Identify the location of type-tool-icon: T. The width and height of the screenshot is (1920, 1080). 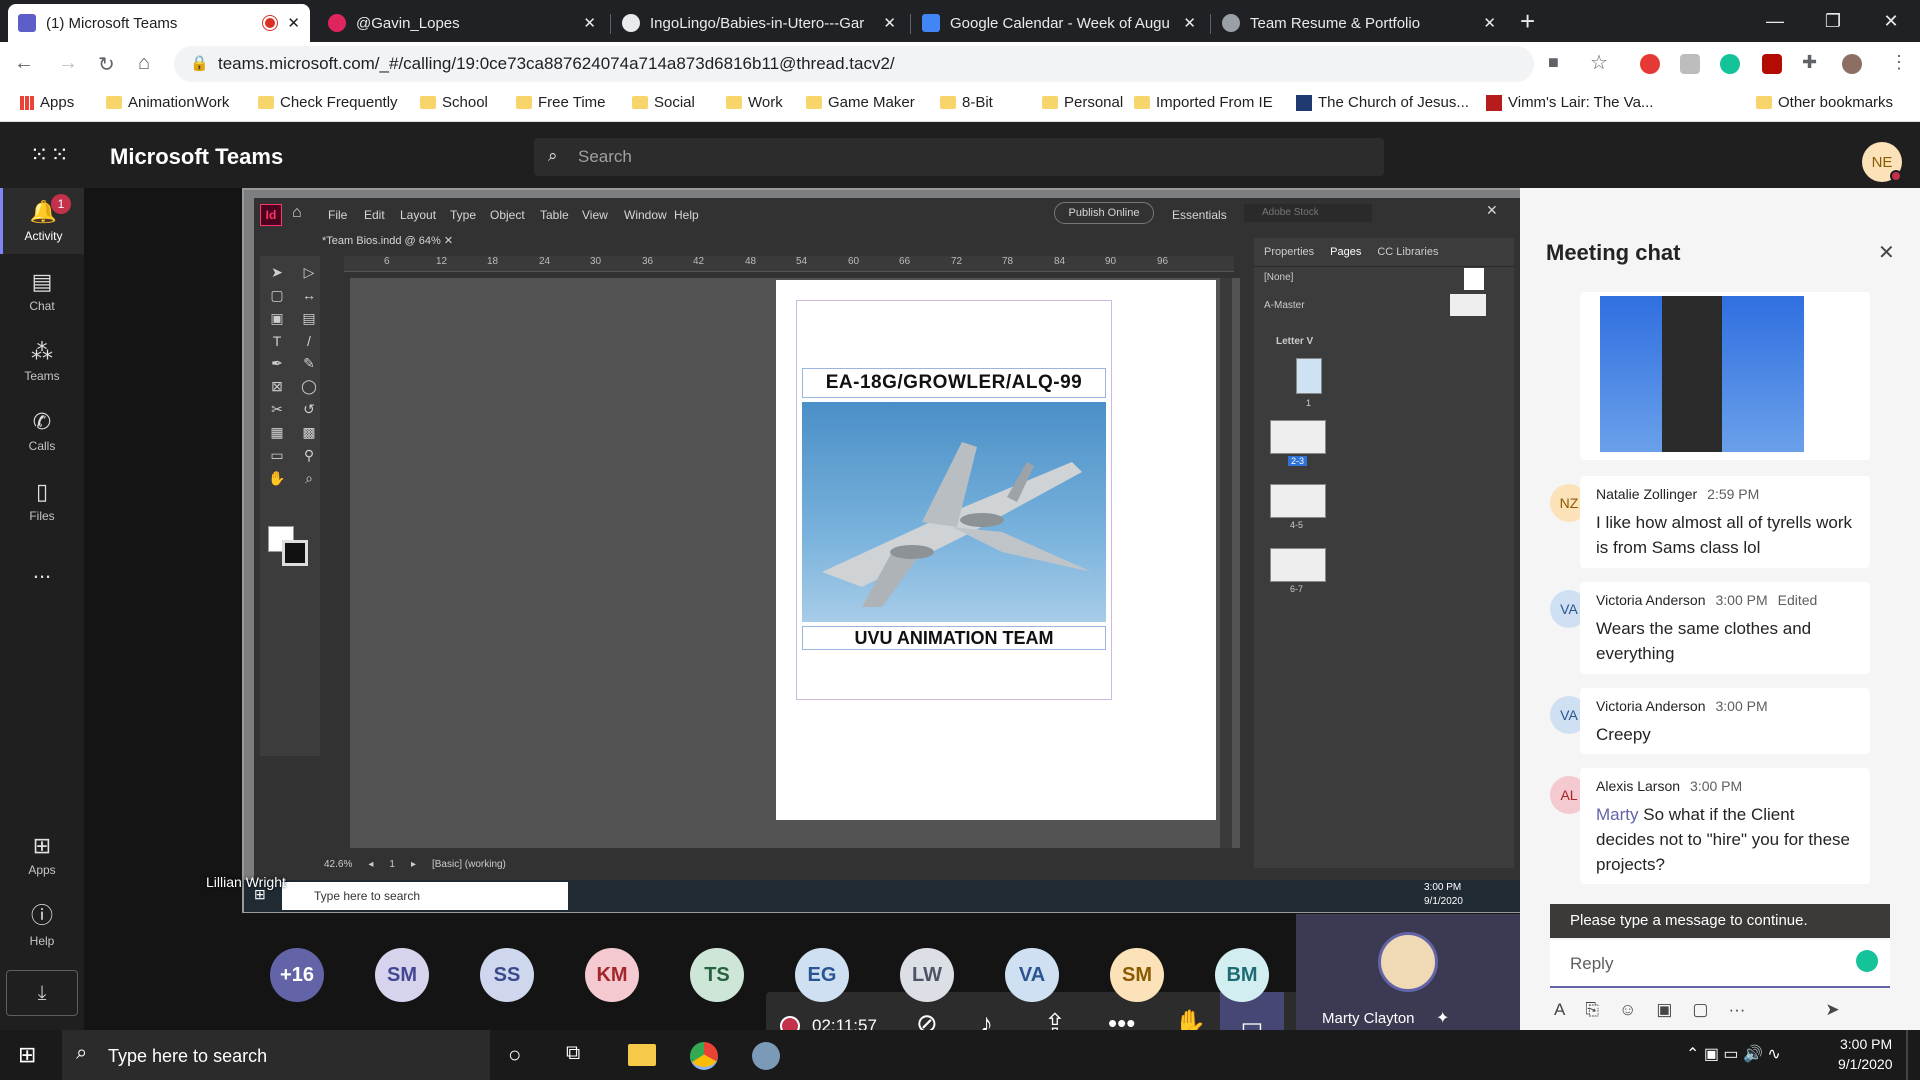
(277, 341).